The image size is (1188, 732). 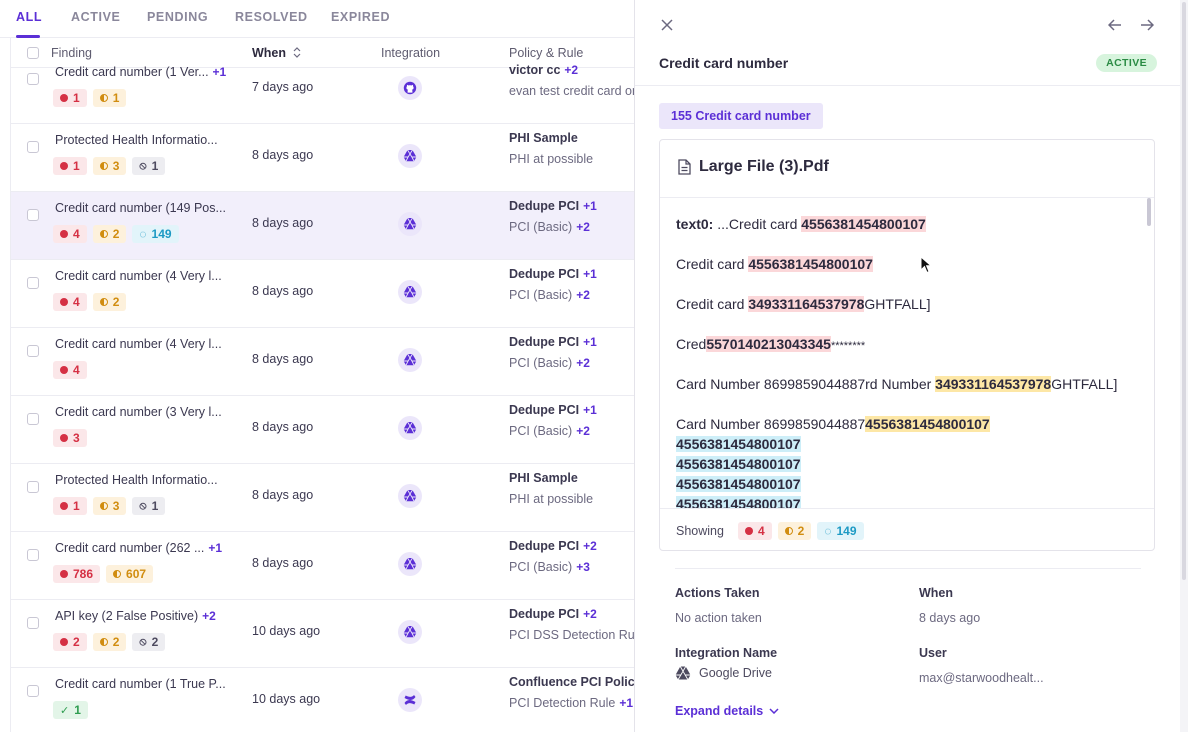 What do you see at coordinates (209, 616) in the screenshot?
I see `finding-more-count: +2` at bounding box center [209, 616].